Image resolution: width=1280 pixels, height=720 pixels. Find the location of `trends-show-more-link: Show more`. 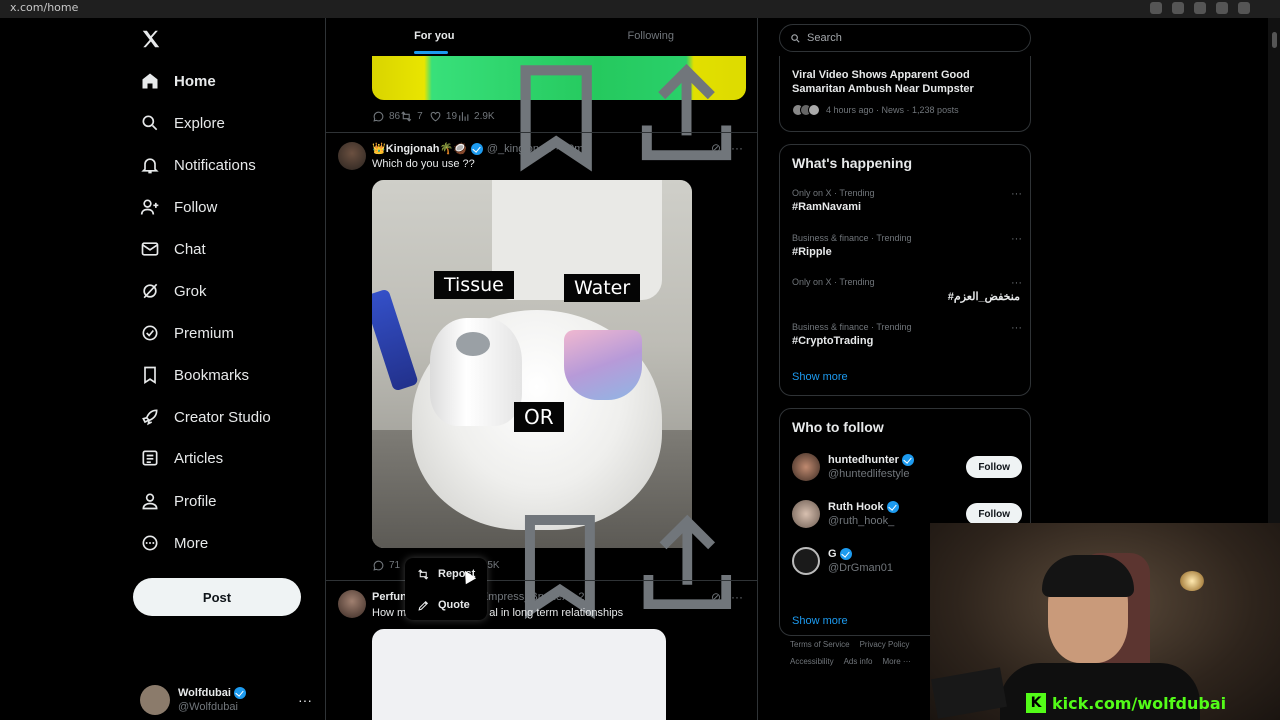

trends-show-more-link: Show more is located at coordinates (820, 377).